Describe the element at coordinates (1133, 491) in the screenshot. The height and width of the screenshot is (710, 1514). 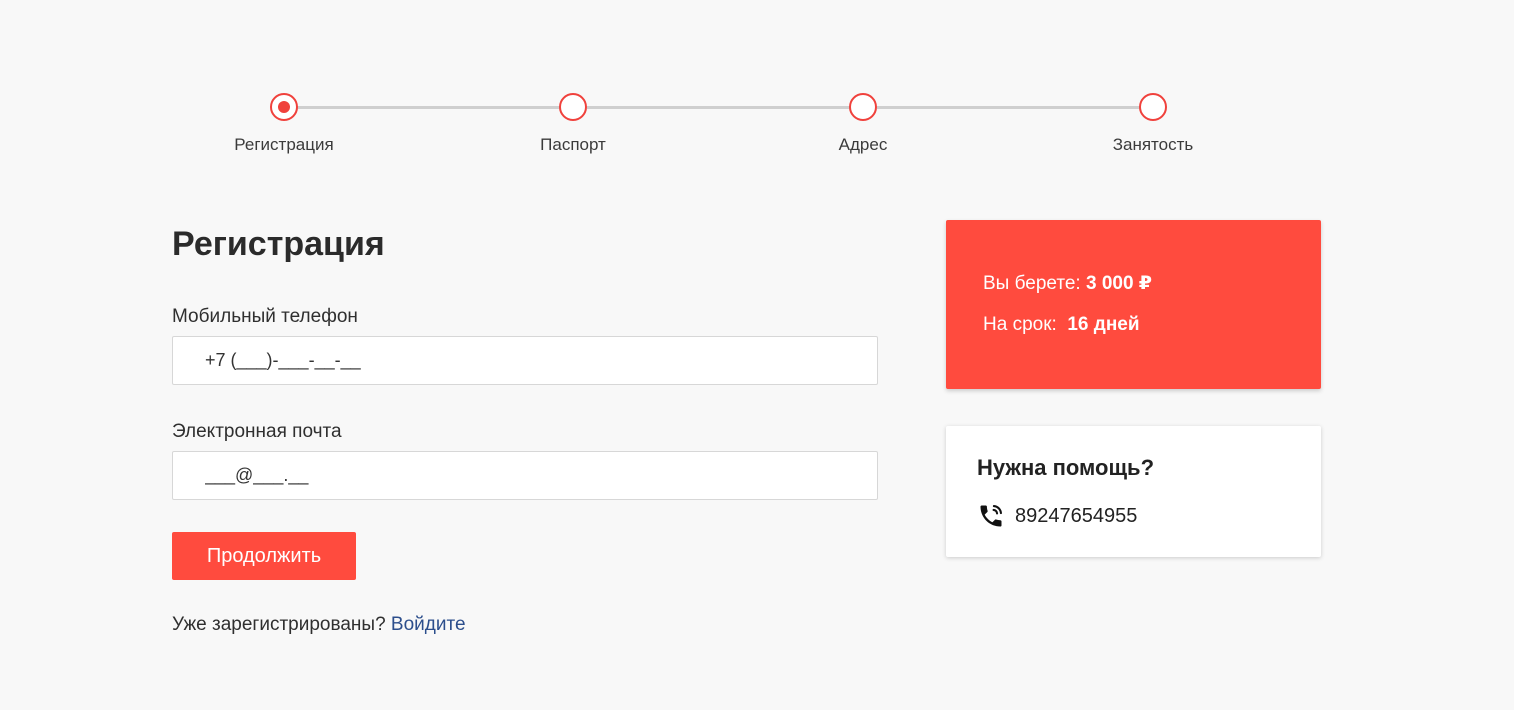
I see `help-card: Нужна помощь? 89247654955` at that location.